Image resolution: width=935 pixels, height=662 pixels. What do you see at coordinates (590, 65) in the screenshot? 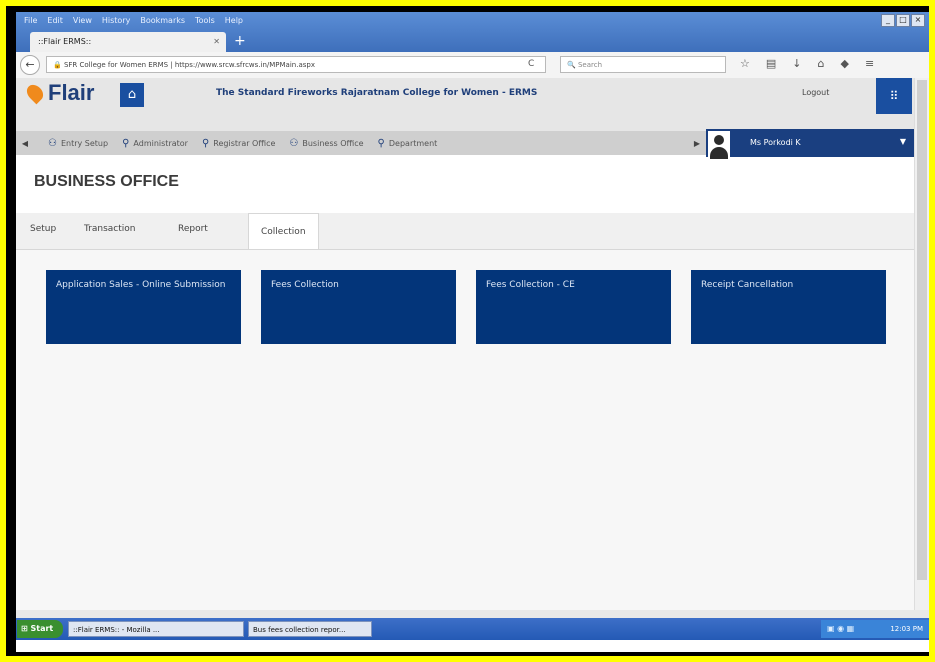
I see `search-placeholder: Search` at bounding box center [590, 65].